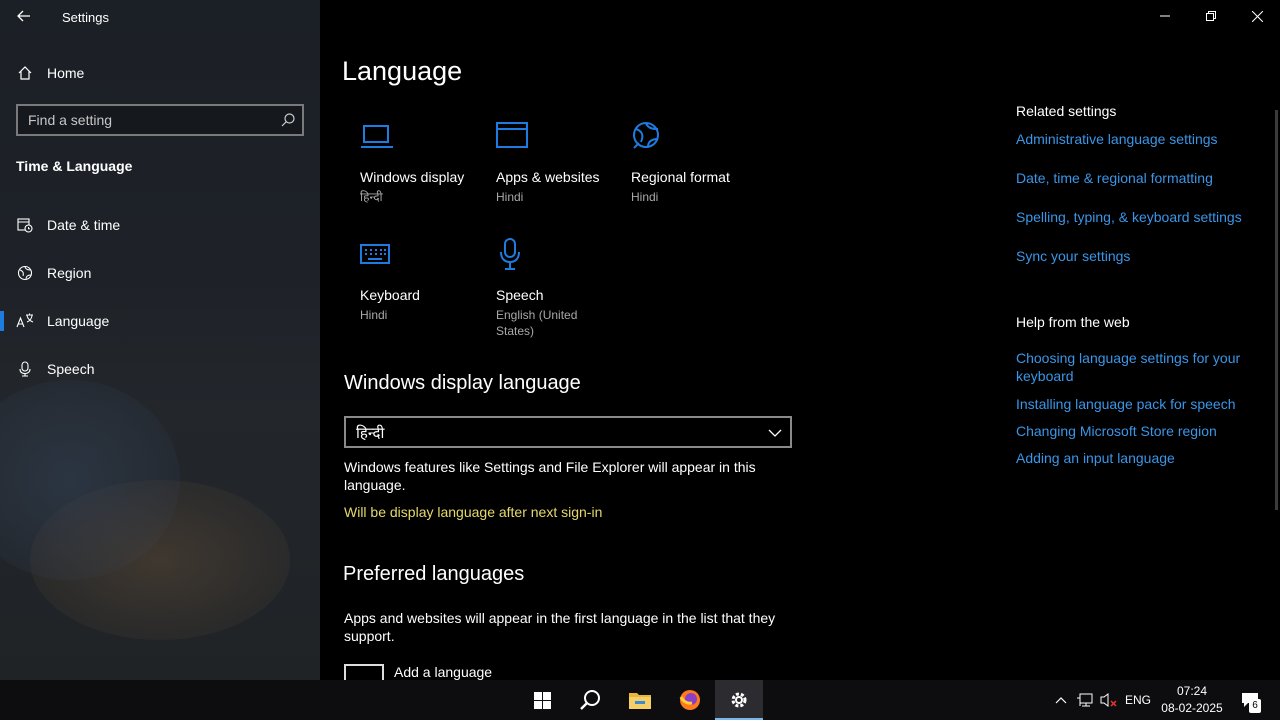 The width and height of the screenshot is (1280, 720). Describe the element at coordinates (1141, 111) in the screenshot. I see `related-settings: Related settings` at that location.